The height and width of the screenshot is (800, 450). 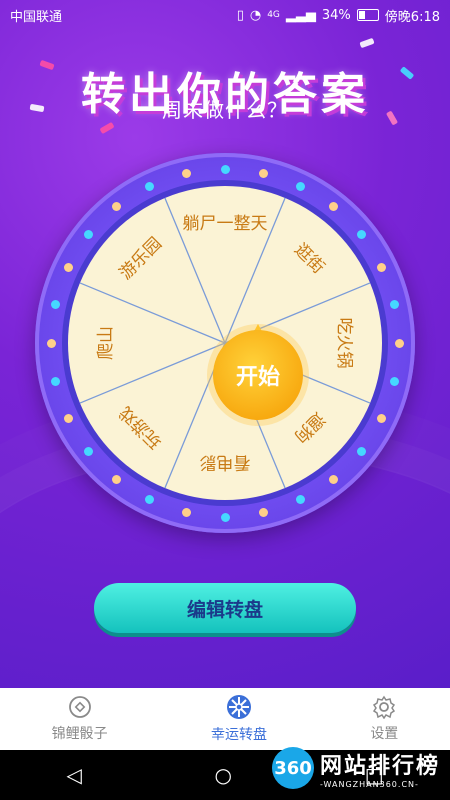 I want to click on bottom-tab-bar: 锦鲤骰子 幸运转盘 设置, so click(x=225, y=719).